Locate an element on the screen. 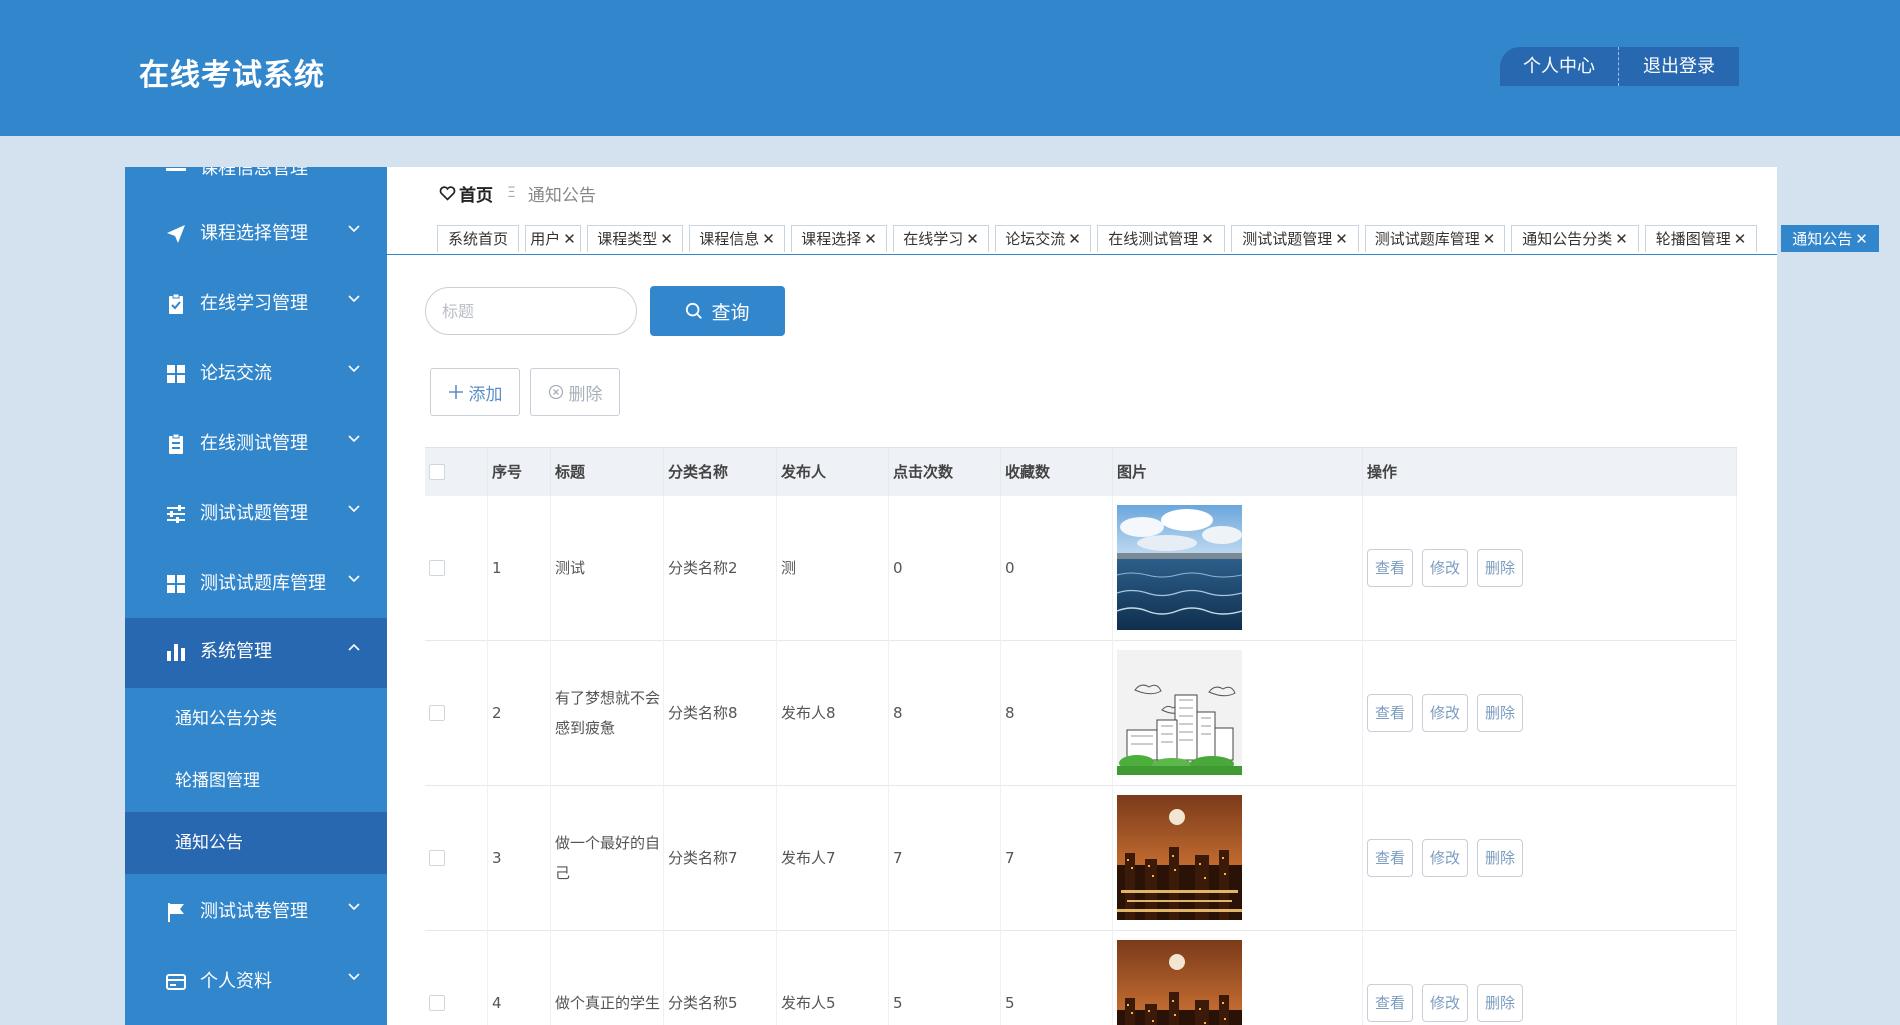  breadcrumb-home: 首页 is located at coordinates (476, 193).